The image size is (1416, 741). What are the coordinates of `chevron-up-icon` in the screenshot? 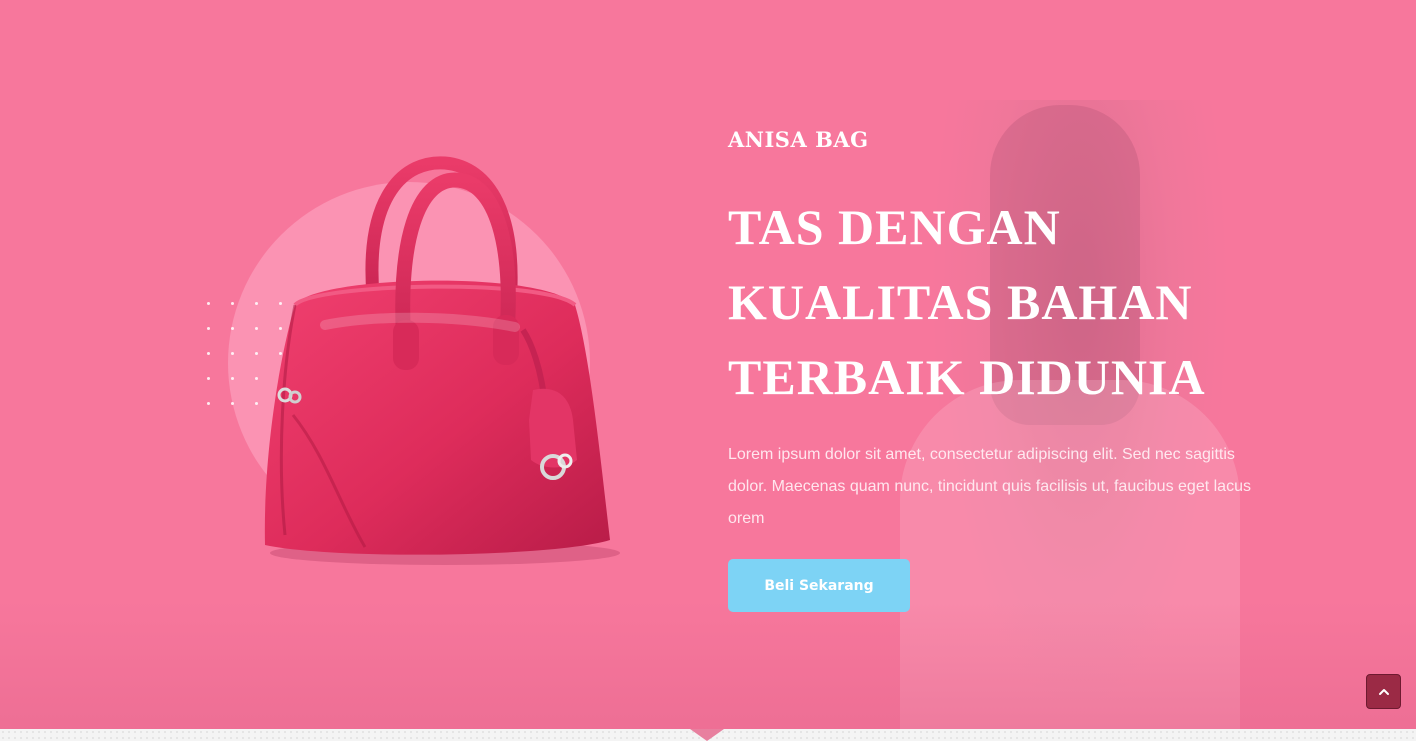 It's located at (1383, 691).